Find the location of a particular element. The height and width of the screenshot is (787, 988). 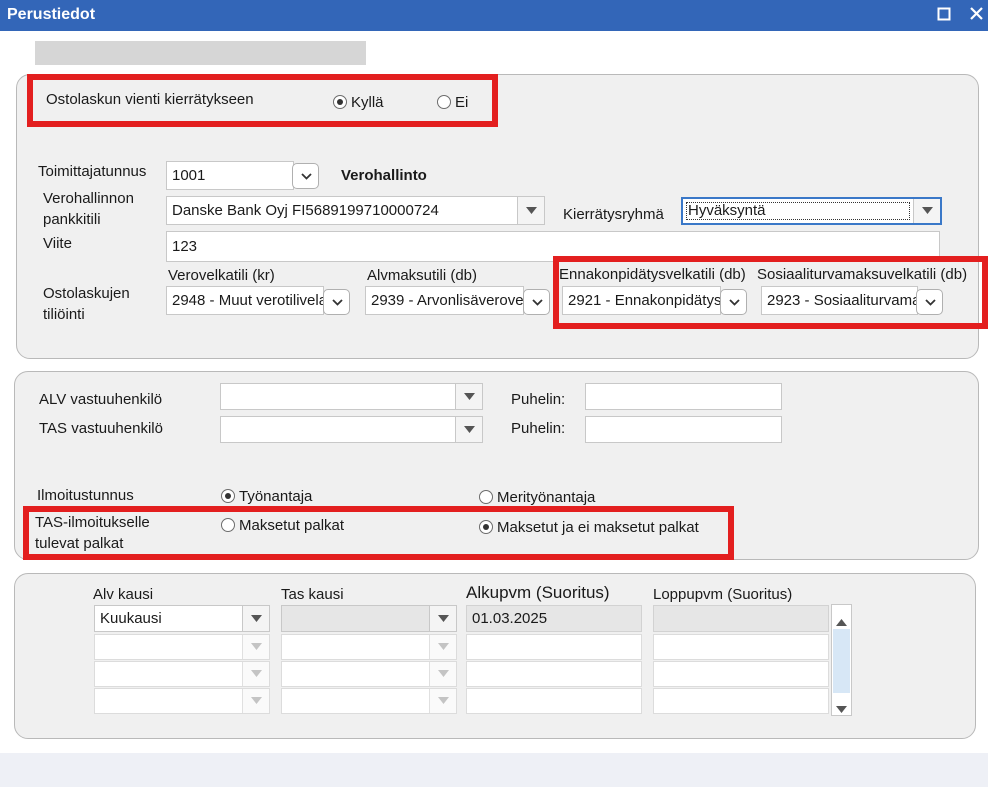

bank-label-line1: Verohallinnon is located at coordinates (88, 198).